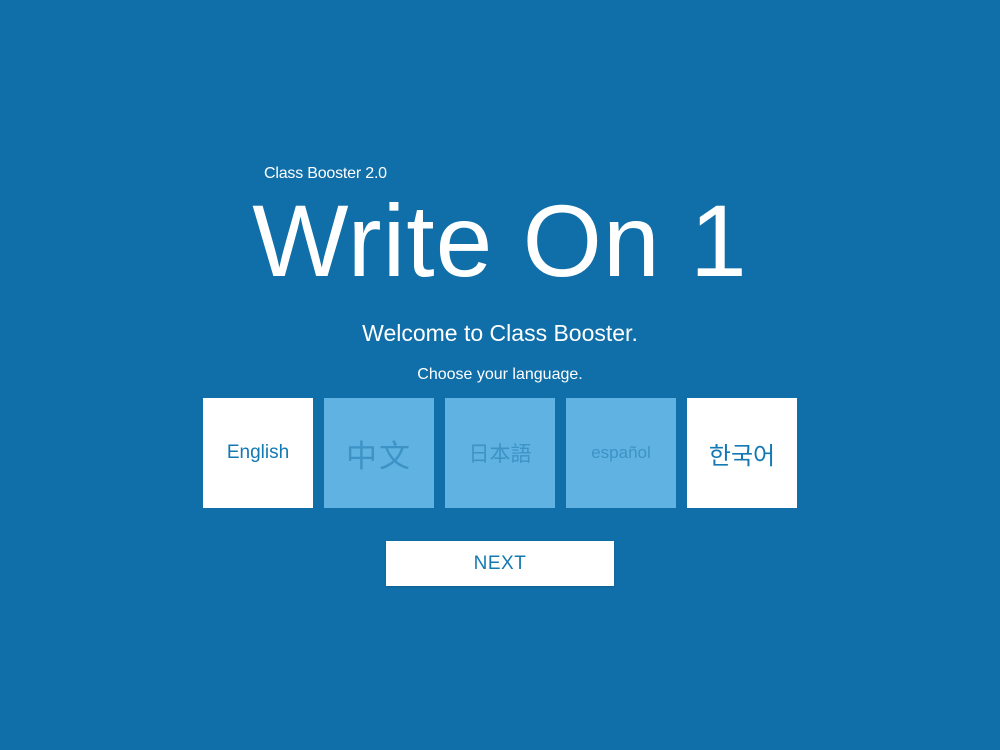 This screenshot has width=1000, height=750. What do you see at coordinates (500, 563) in the screenshot?
I see `next-button: NEXT` at bounding box center [500, 563].